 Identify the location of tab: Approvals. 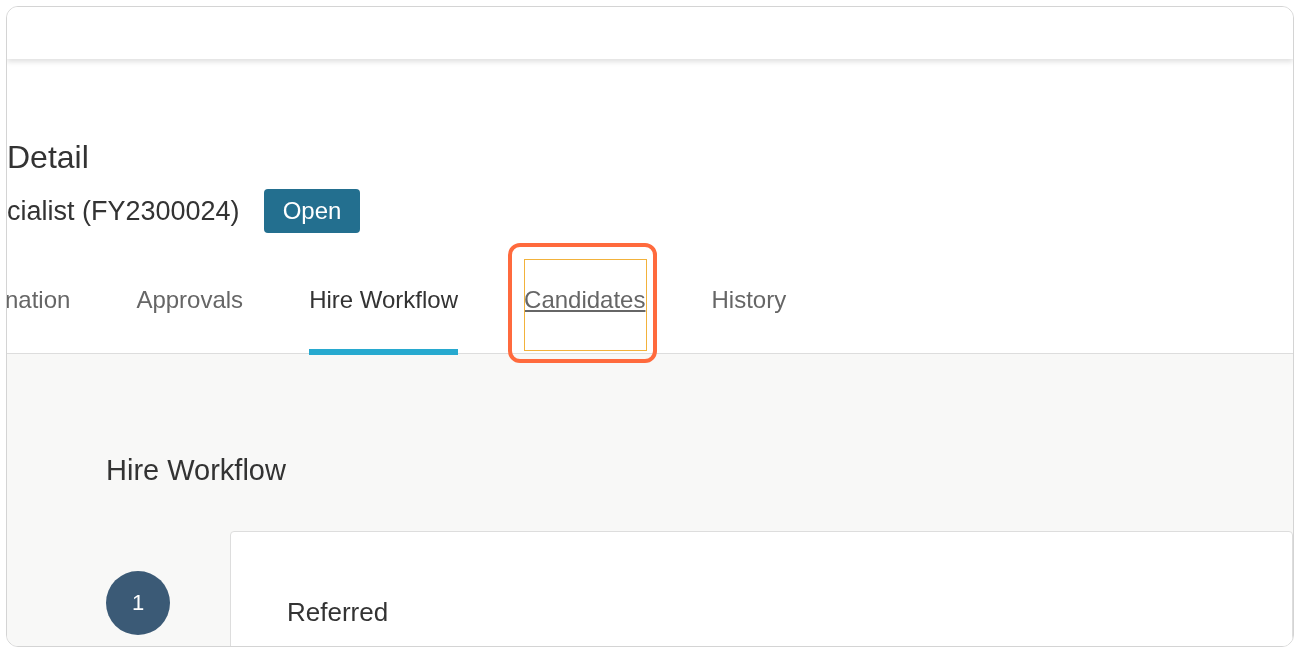
(190, 304).